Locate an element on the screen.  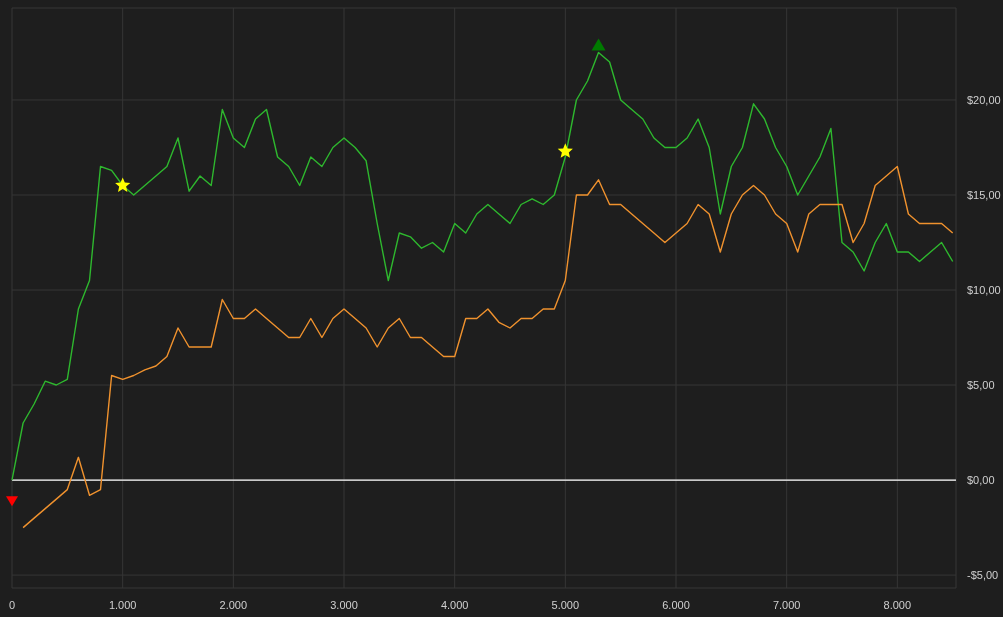
x-axis-label: 8.000 is located at coordinates (897, 605).